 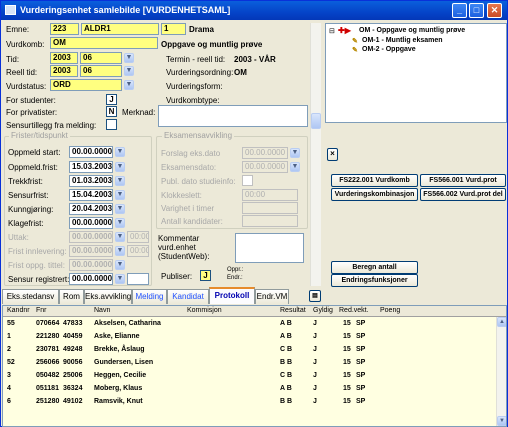 I want to click on table-row: 1 221280 40459 Aske, Elianne A B J 15 SP, so click(x=254, y=337).